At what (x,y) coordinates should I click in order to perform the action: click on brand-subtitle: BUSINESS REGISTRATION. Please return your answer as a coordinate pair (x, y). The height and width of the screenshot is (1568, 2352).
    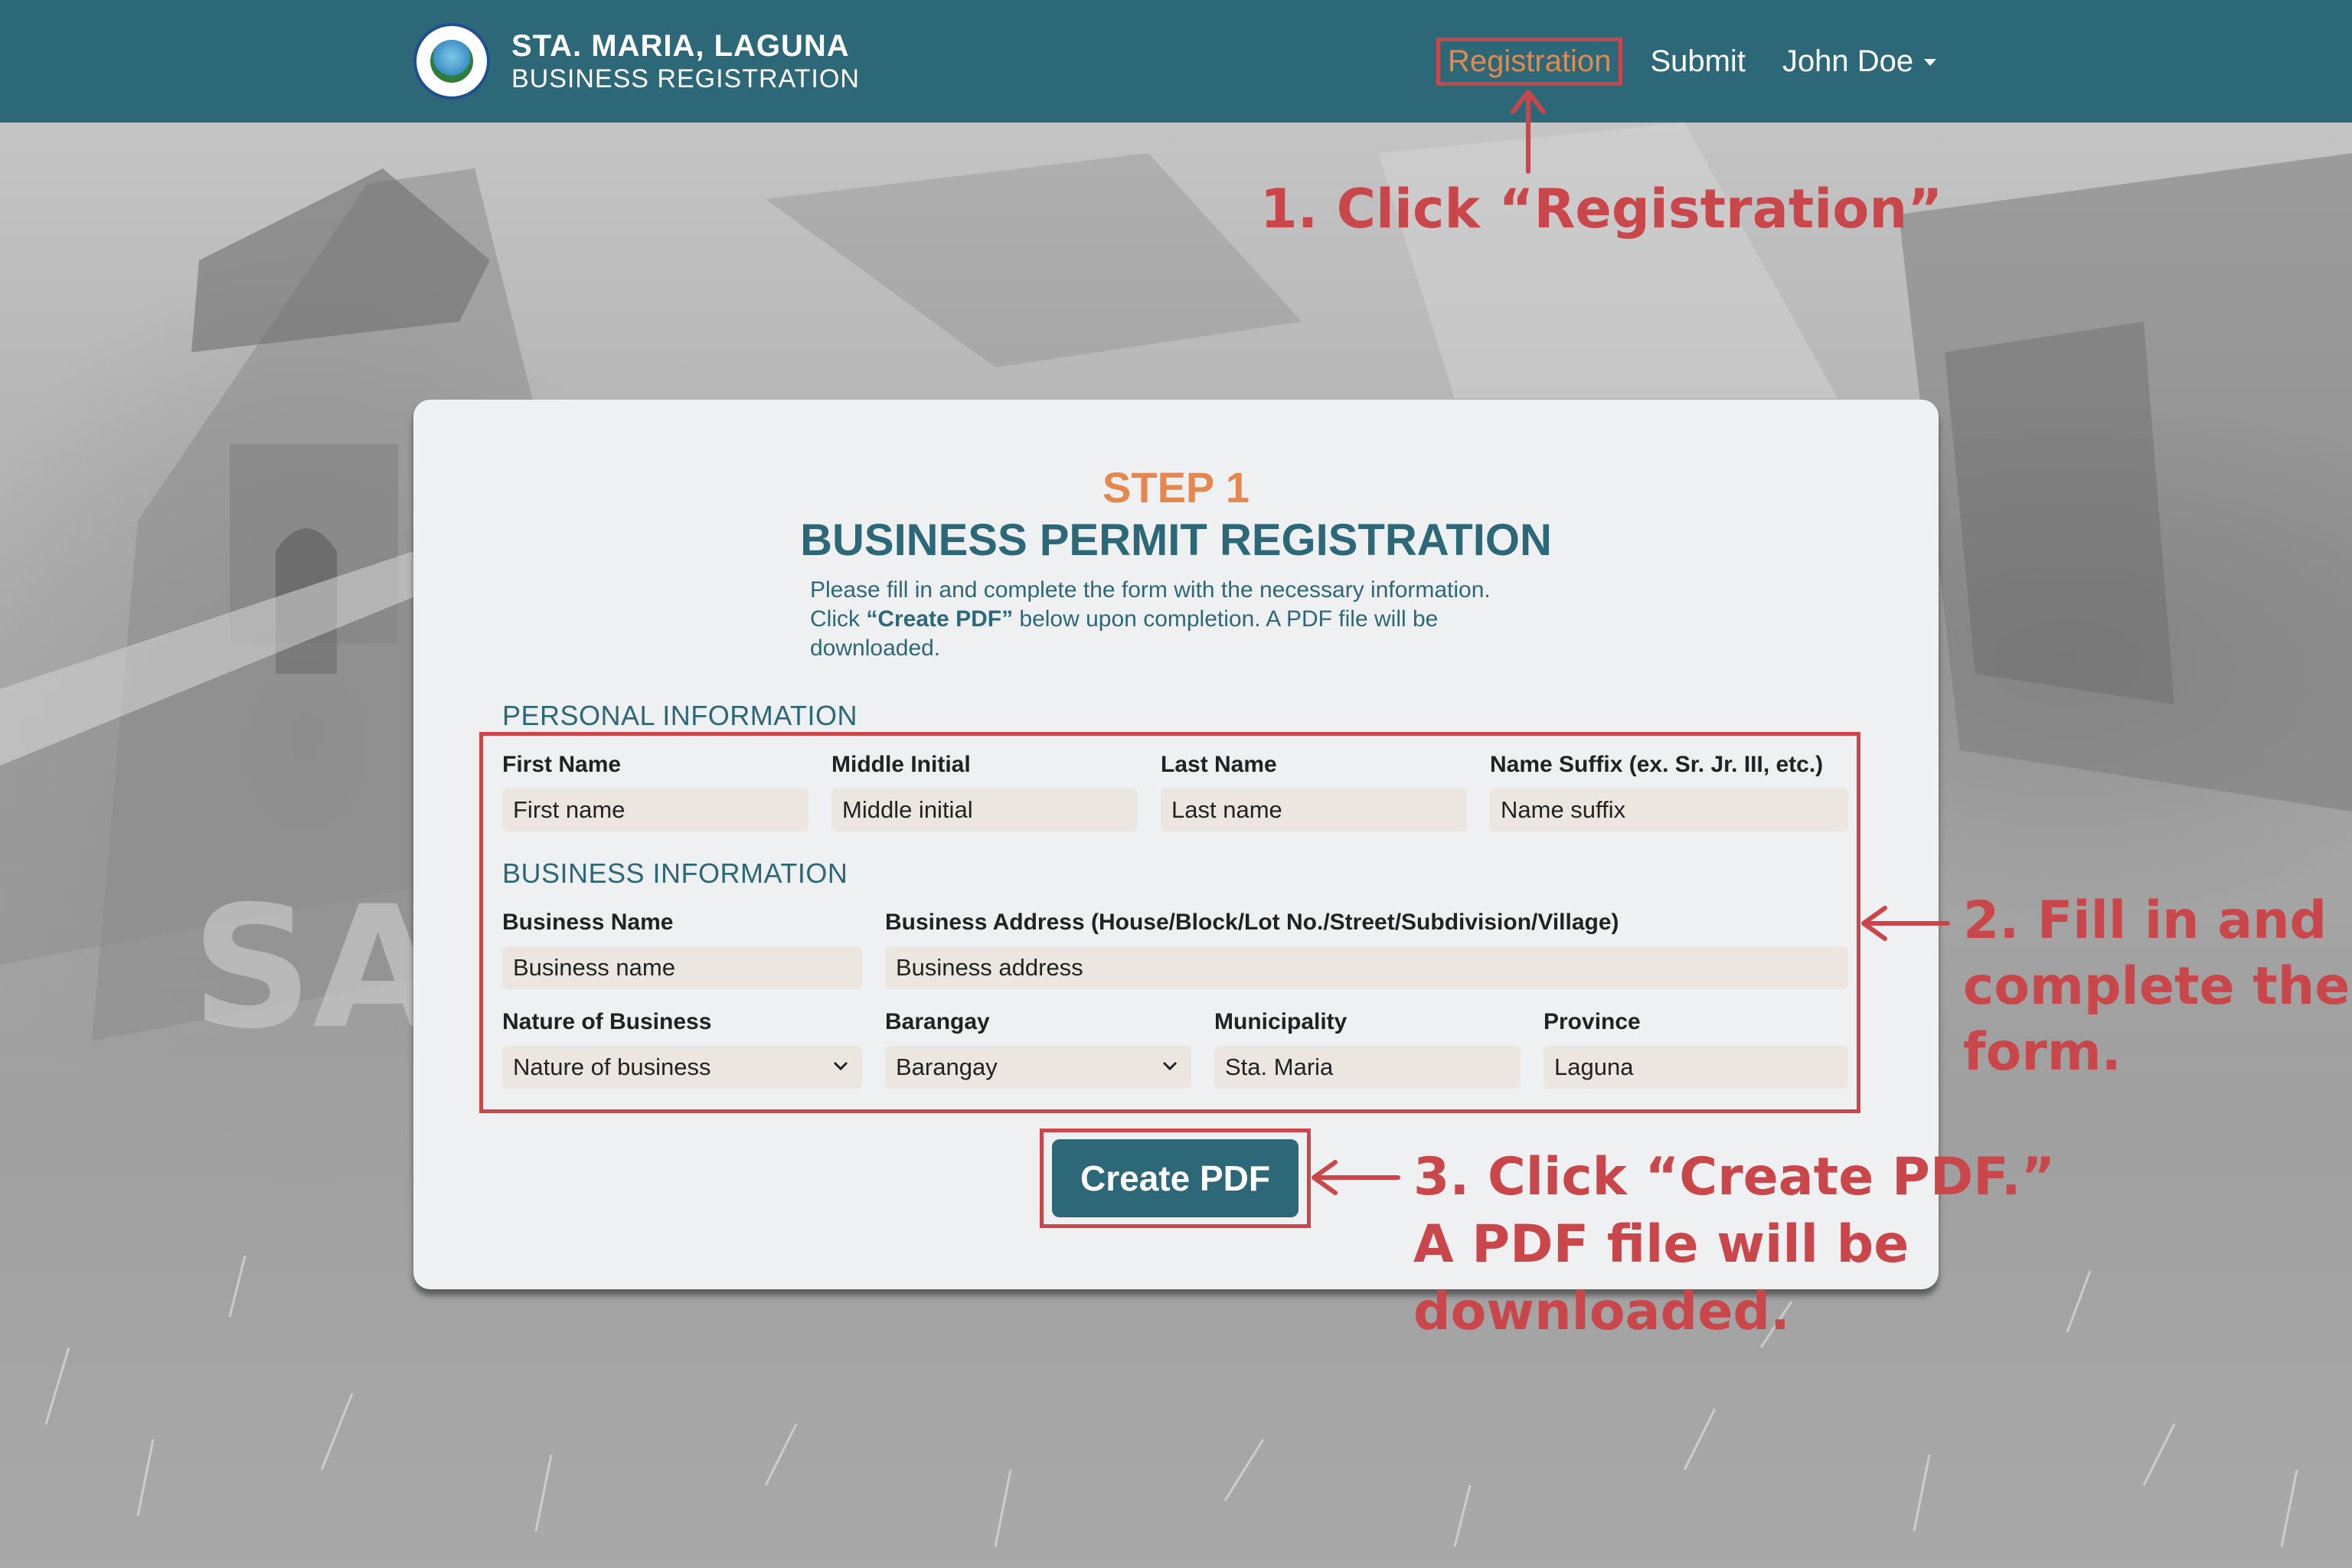
    Looking at the image, I should click on (685, 78).